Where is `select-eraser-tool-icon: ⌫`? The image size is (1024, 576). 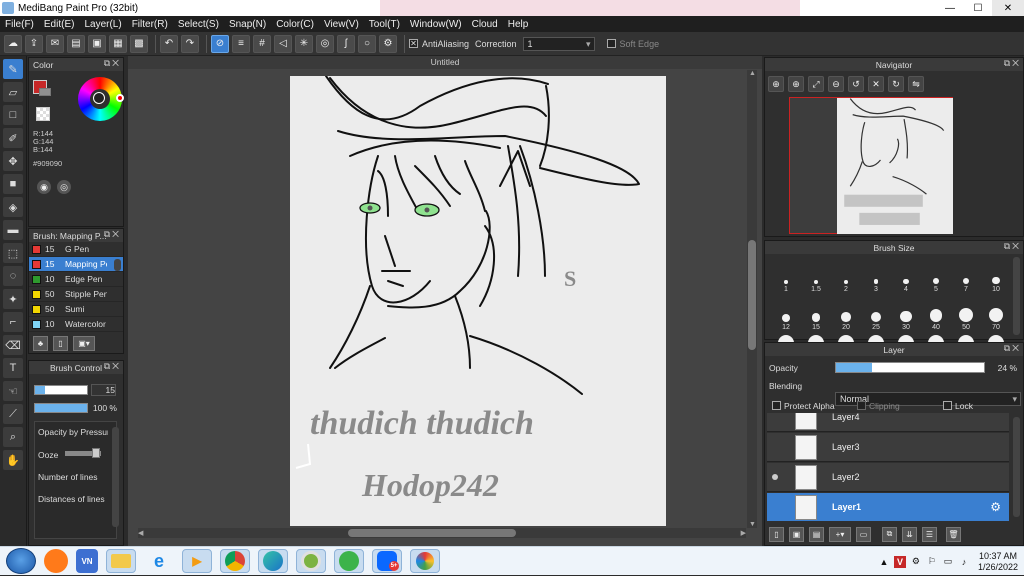
select-eraser-tool-icon: ⌫ is located at coordinates (13, 345).